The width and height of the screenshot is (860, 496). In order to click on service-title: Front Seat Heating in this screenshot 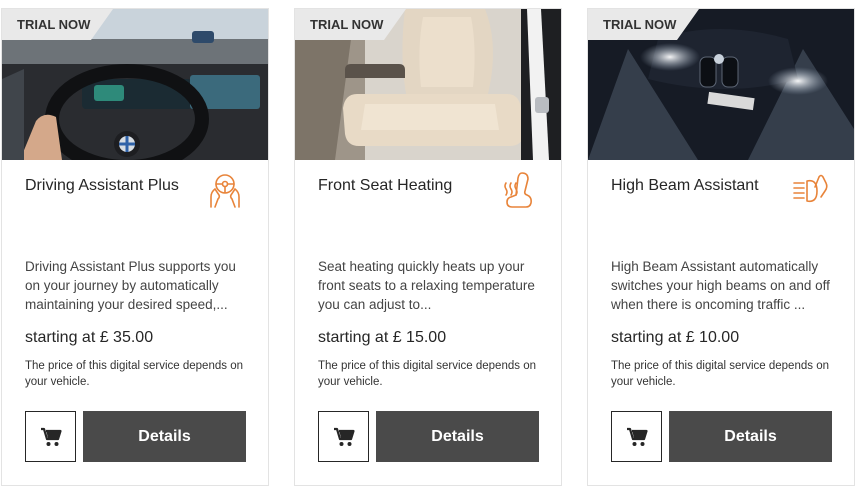, I will do `click(385, 185)`.